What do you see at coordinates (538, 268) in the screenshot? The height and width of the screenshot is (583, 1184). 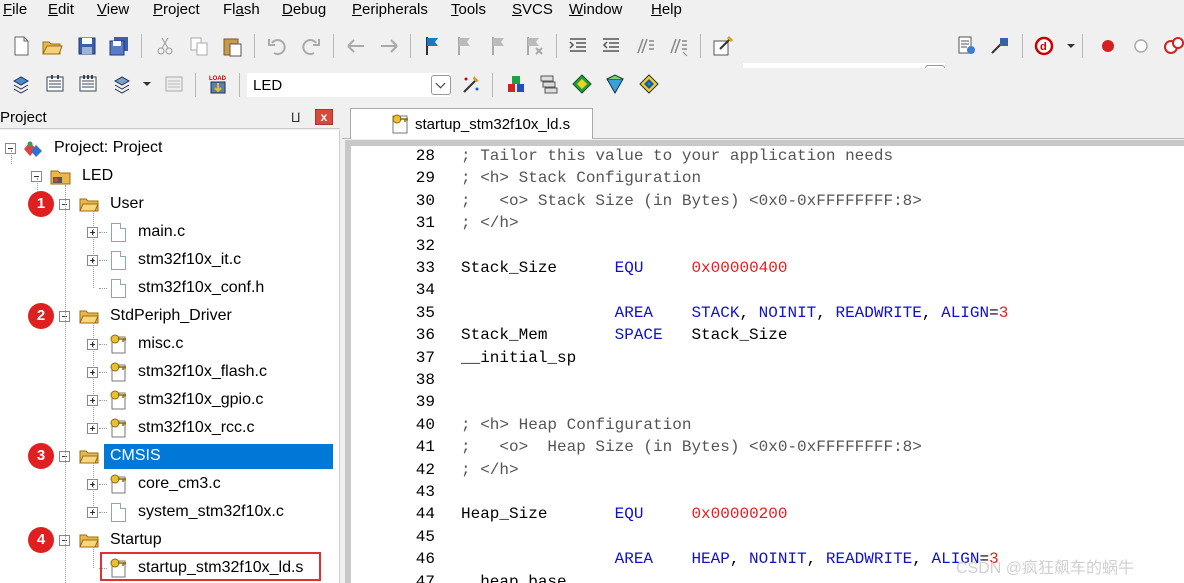 I see `code-token: Stack_Size` at bounding box center [538, 268].